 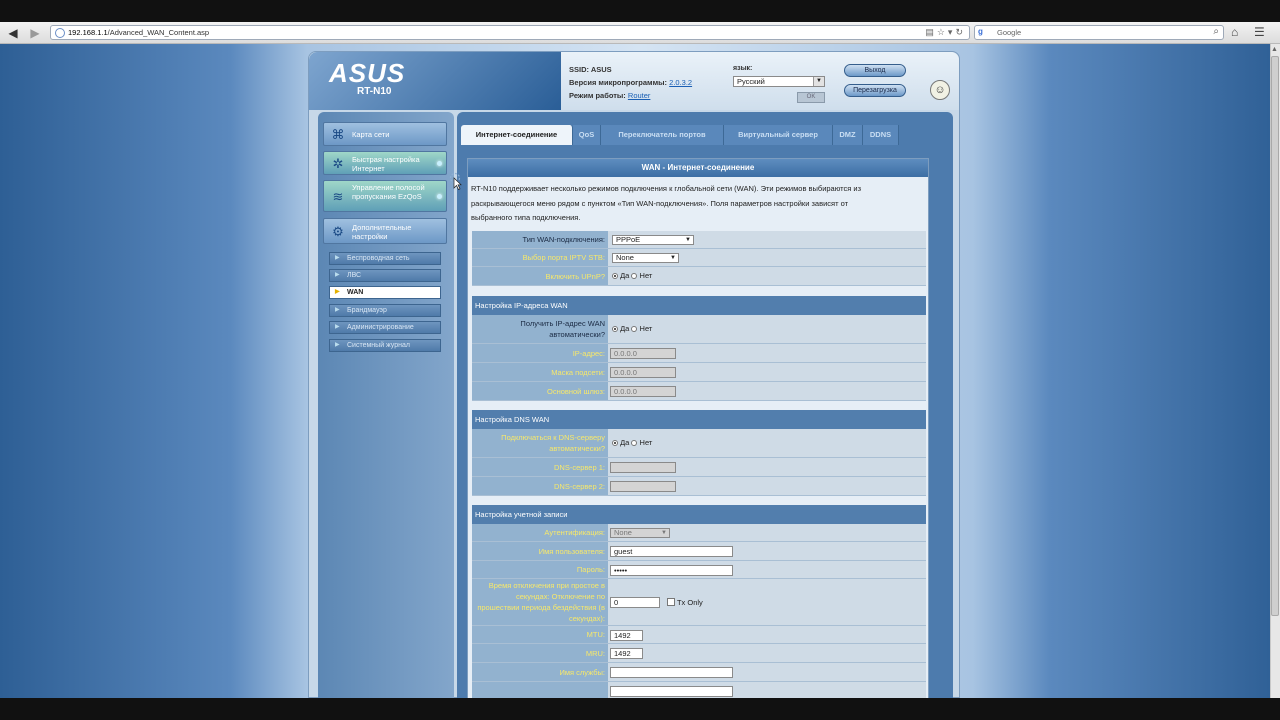 I want to click on iptv-select: None ▼, so click(x=645, y=258).